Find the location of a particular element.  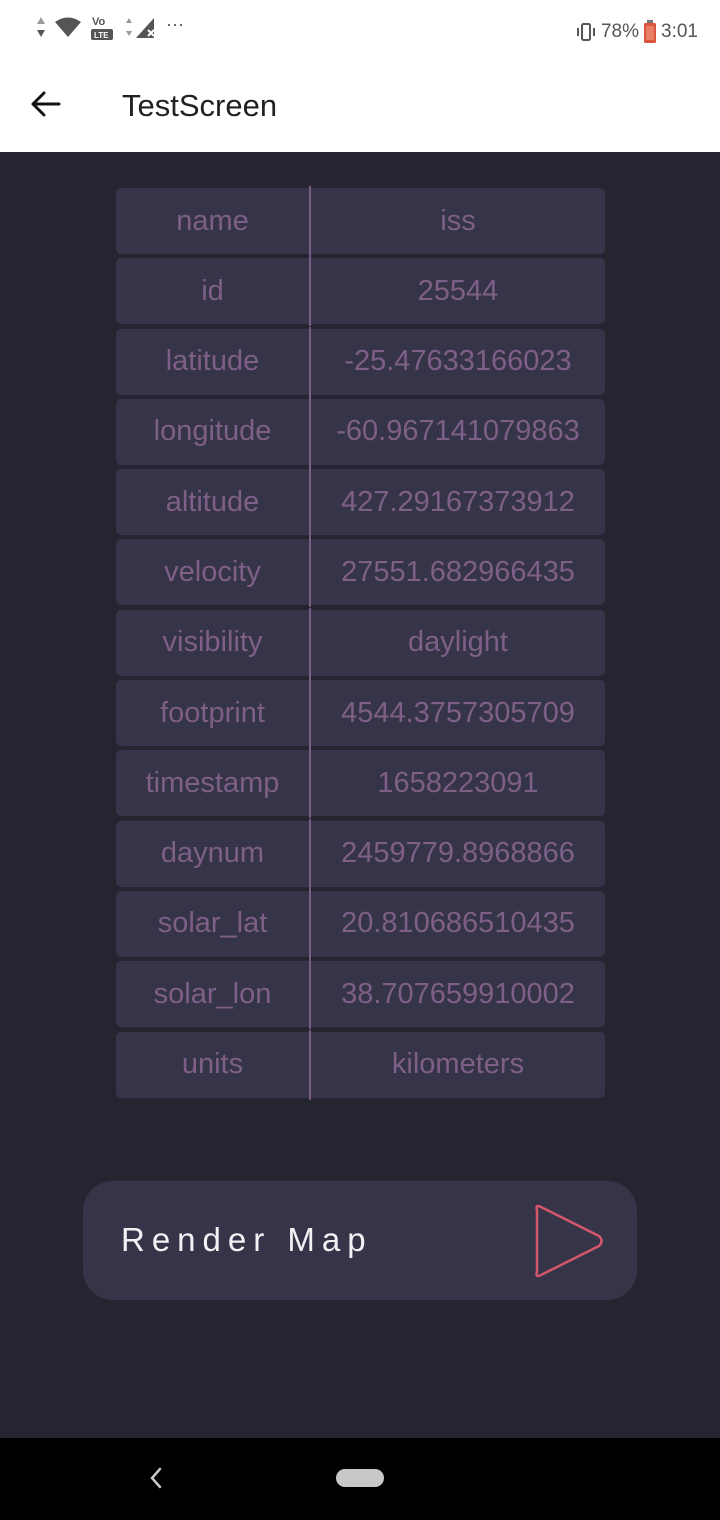

row-value: -25.47633166023 is located at coordinates (458, 361).